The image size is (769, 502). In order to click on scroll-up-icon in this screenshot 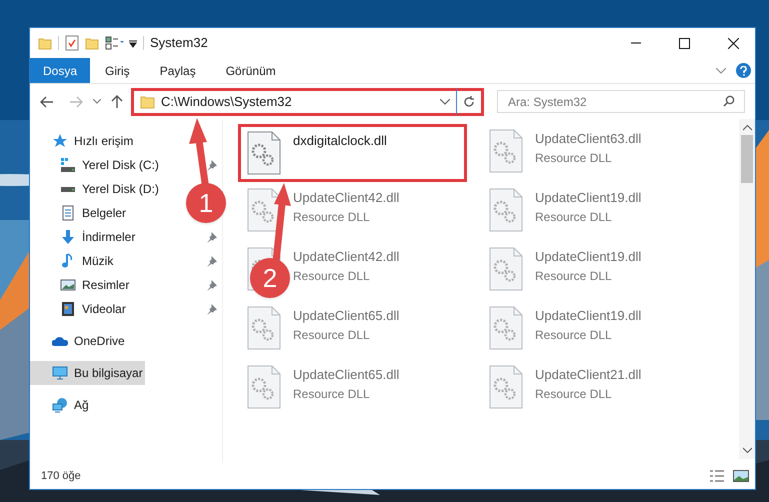, I will do `click(747, 128)`.